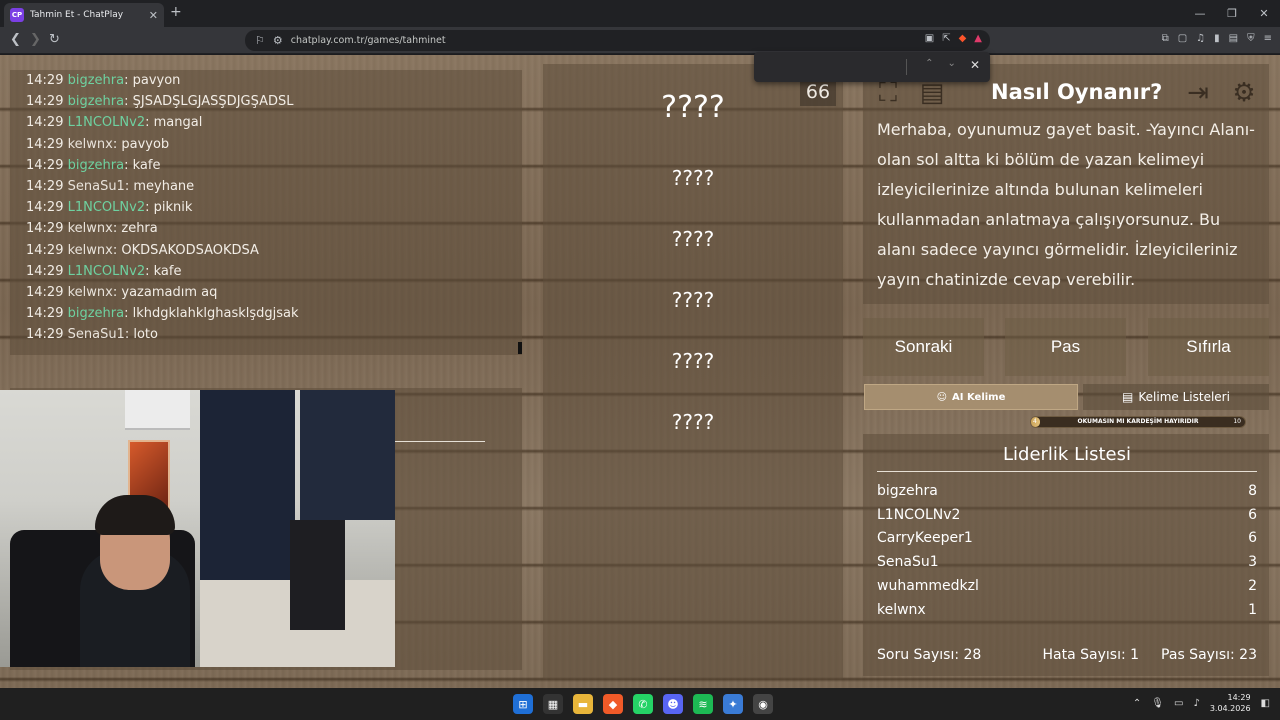  I want to click on restore-icon: ❐, so click(1232, 13).